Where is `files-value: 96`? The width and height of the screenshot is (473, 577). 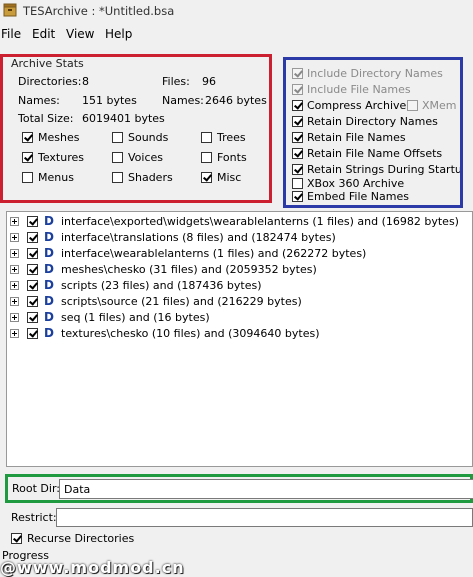 files-value: 96 is located at coordinates (209, 81).